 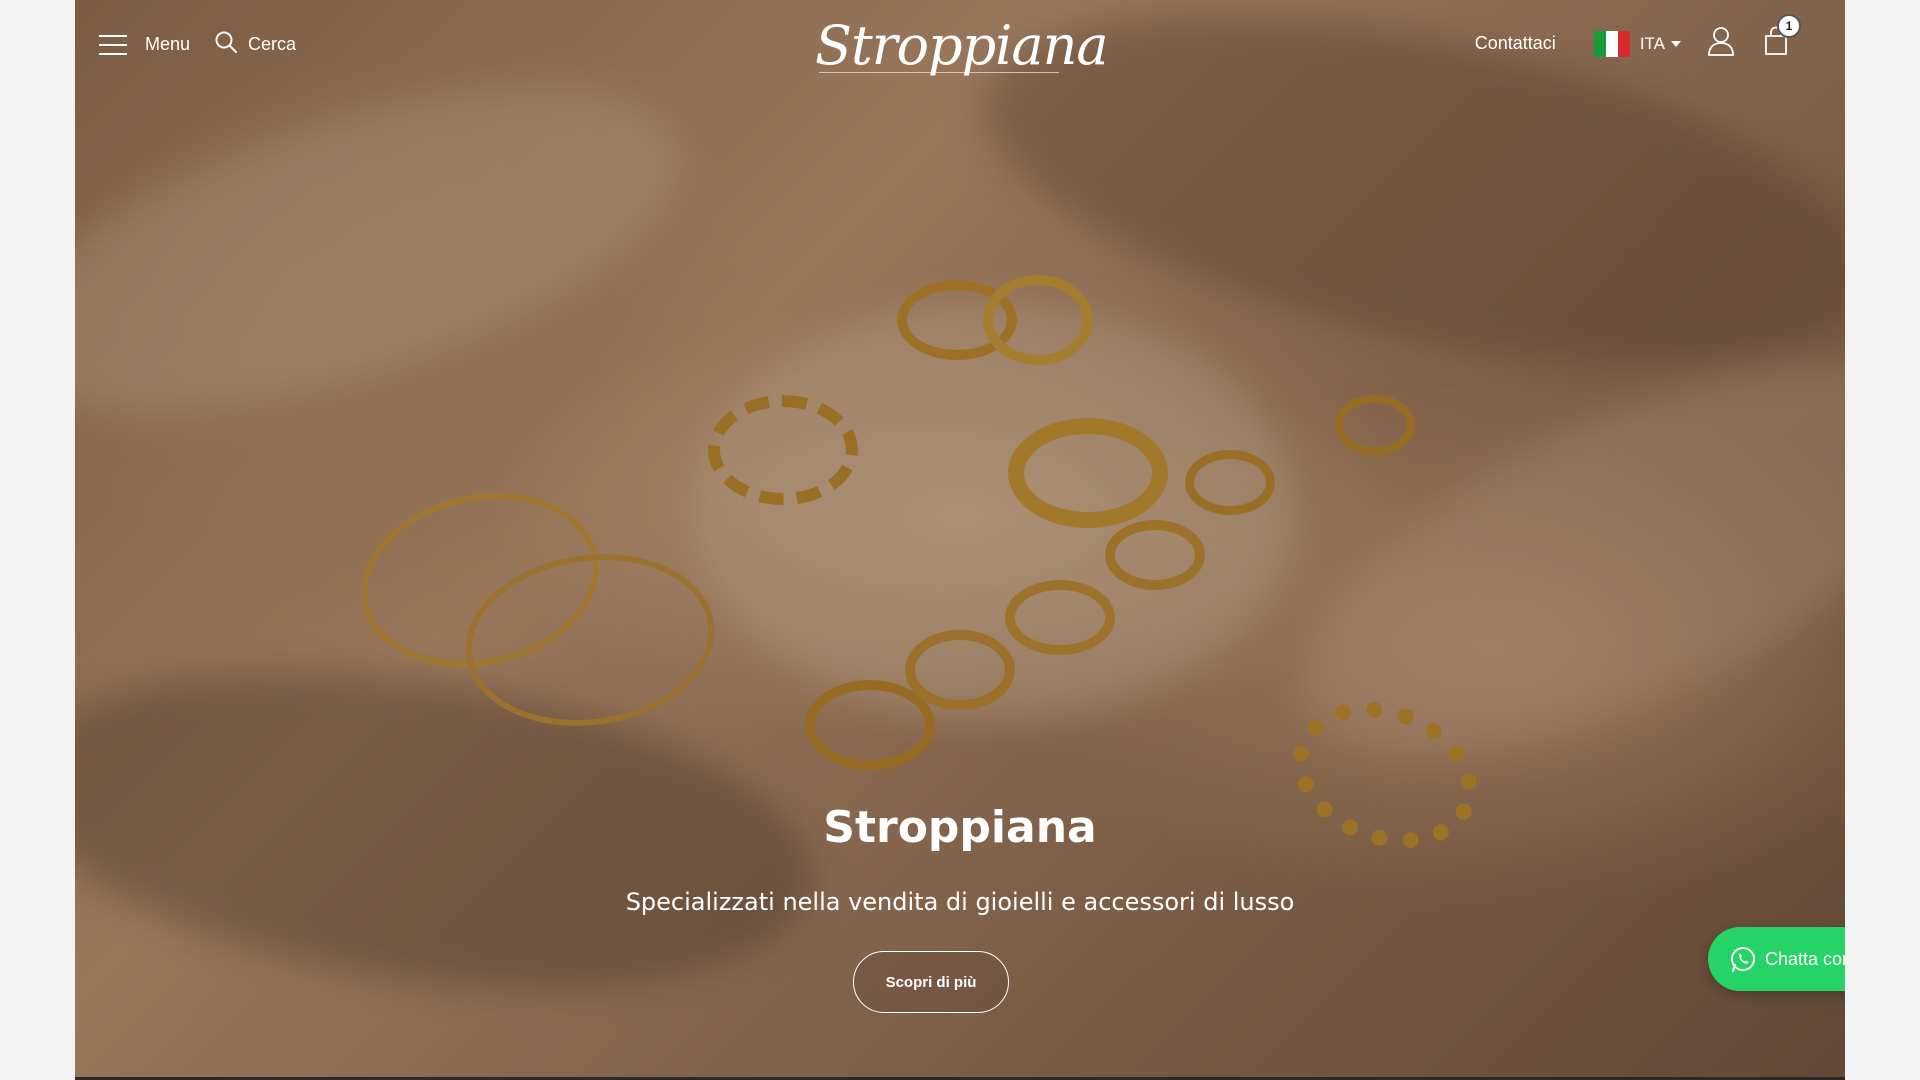 I want to click on language-label: ITA, so click(x=1652, y=43).